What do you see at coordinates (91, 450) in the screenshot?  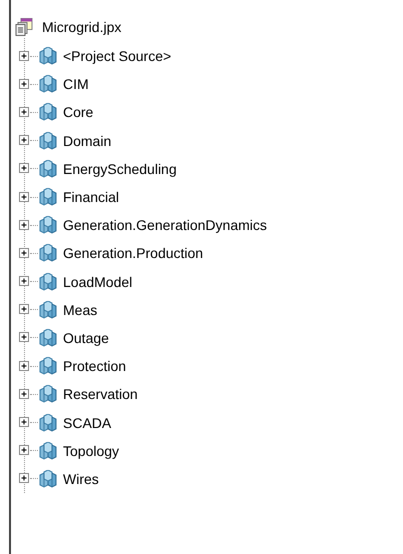 I see `tree-item: Topology` at bounding box center [91, 450].